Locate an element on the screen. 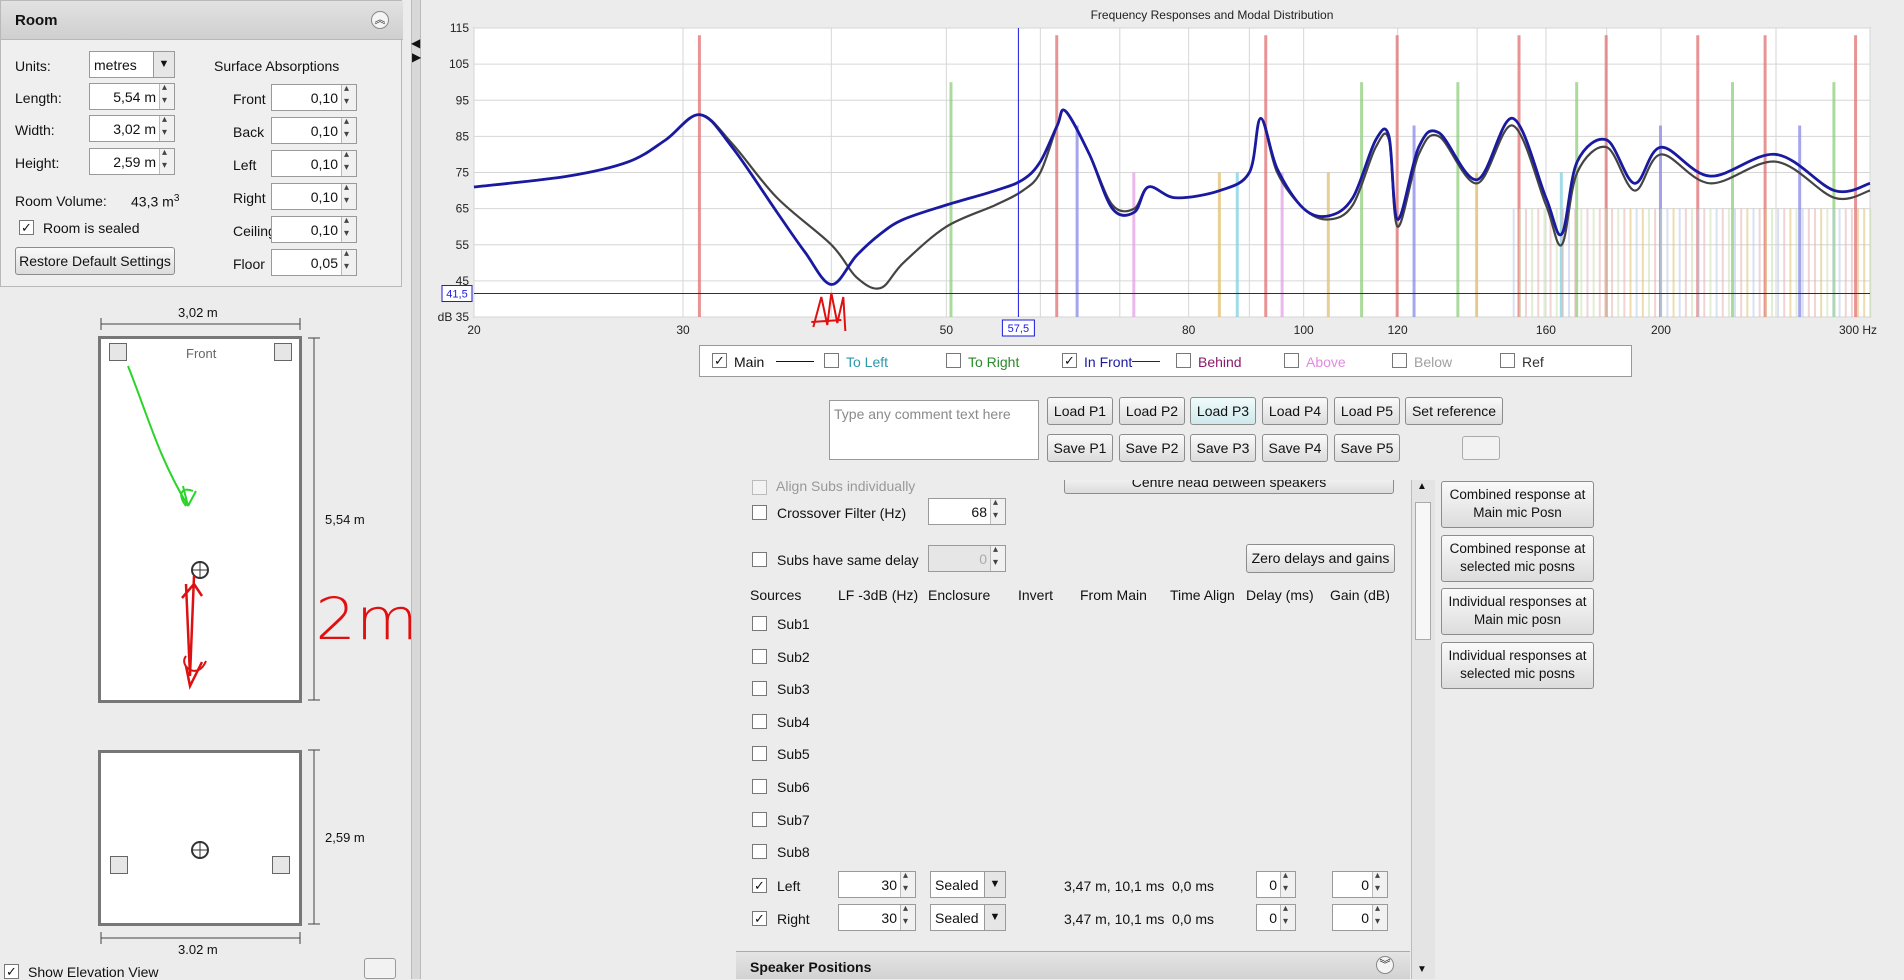  crossover-field: 68 is located at coordinates (967, 511).